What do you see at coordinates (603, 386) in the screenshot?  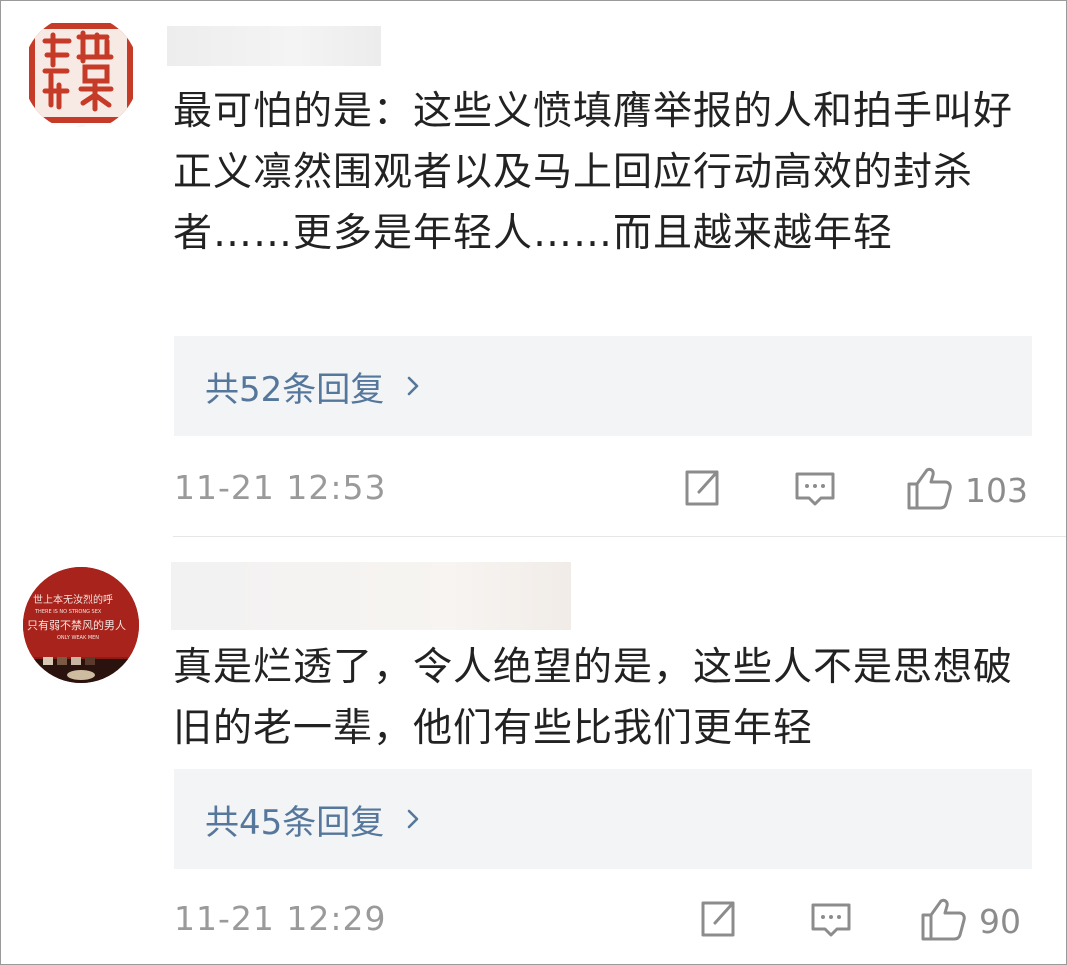 I see `view-replies-button: 共52条回复` at bounding box center [603, 386].